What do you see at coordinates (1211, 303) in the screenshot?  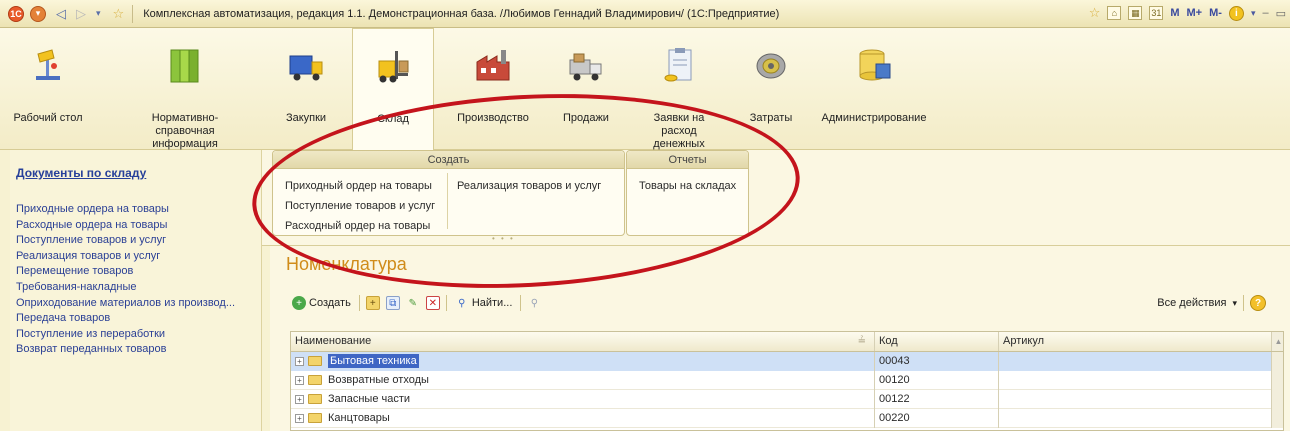 I see `all-actions-menu: Все действия ▾ ?` at bounding box center [1211, 303].